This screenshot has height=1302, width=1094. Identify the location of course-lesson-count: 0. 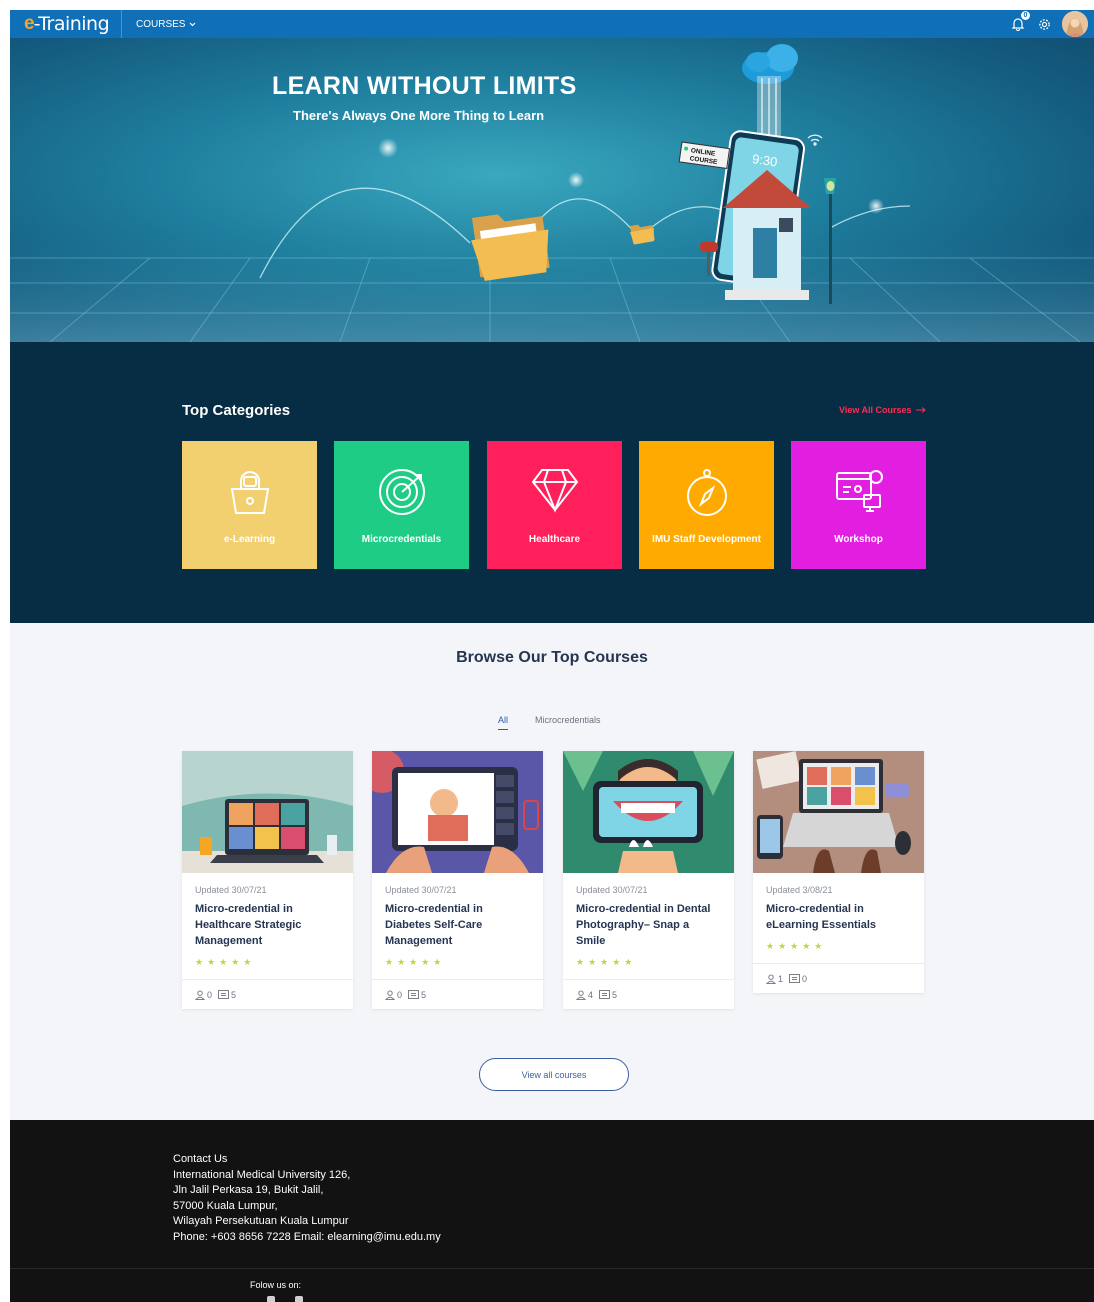
(798, 978).